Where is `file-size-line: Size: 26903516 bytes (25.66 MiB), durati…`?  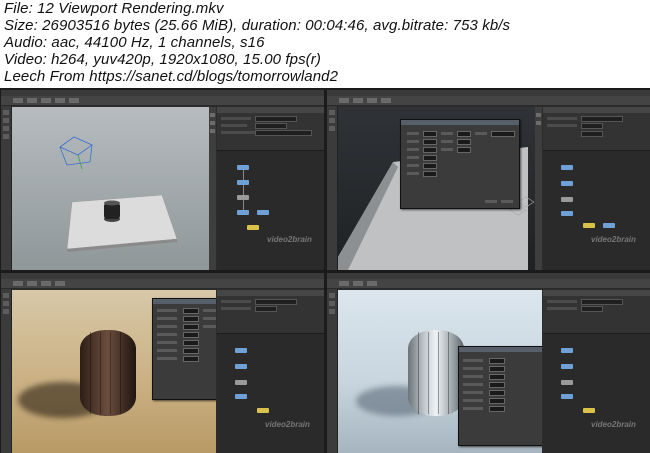
file-size-line: Size: 26903516 bytes (25.66 MiB), durati… is located at coordinates (257, 25).